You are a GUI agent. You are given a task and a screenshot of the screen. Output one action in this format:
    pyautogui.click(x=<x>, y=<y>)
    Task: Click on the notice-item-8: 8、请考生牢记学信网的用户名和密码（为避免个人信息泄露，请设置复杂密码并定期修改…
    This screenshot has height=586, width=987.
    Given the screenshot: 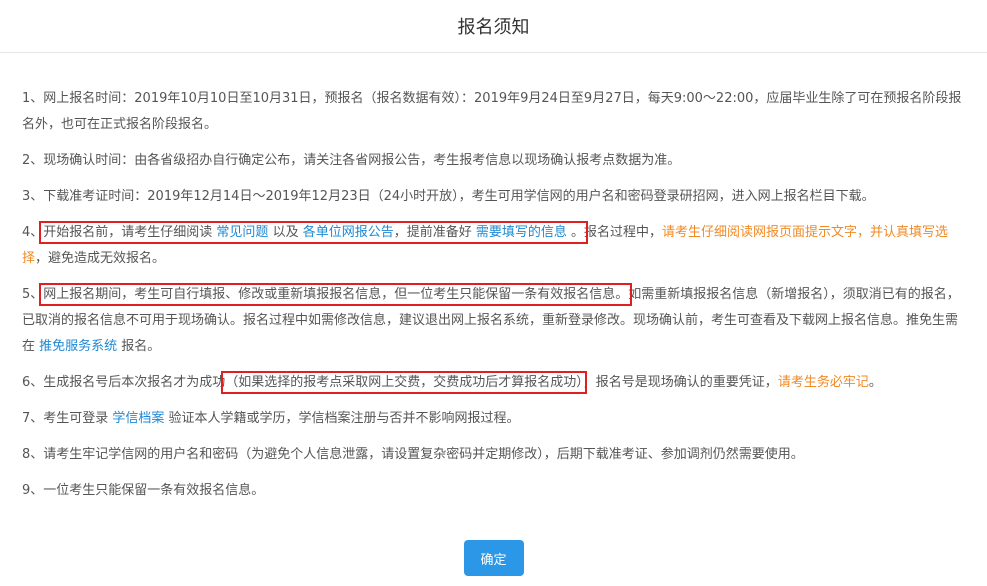 What is the action you would take?
    pyautogui.click(x=413, y=454)
    